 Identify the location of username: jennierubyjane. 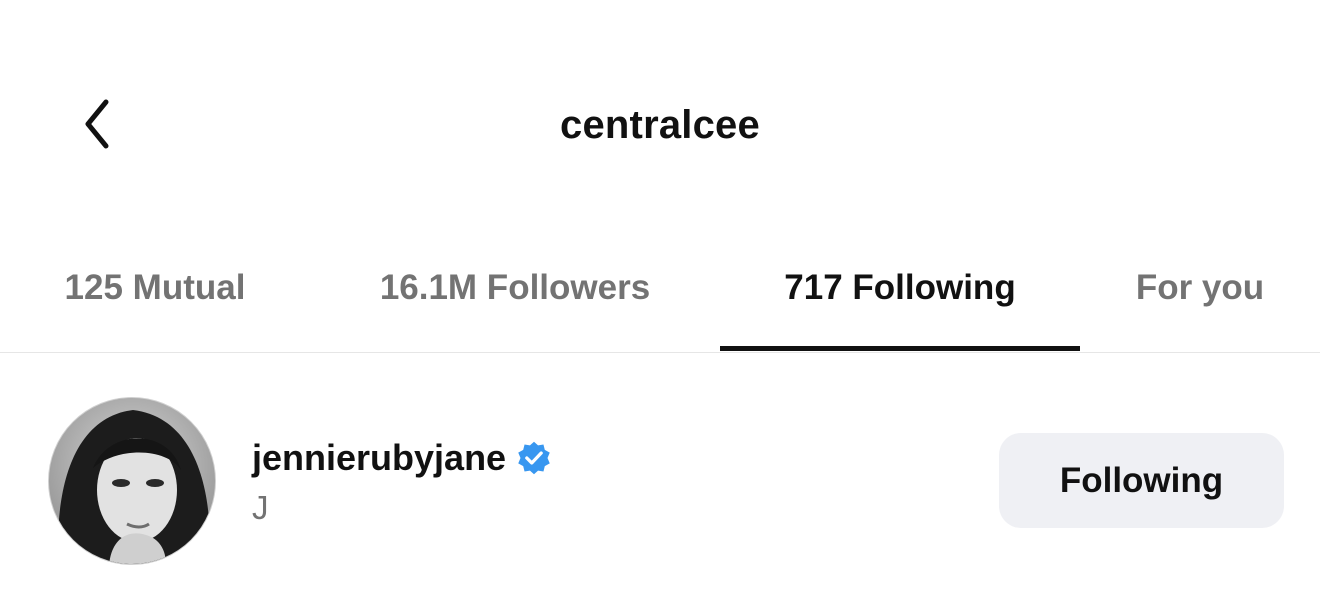
(379, 458).